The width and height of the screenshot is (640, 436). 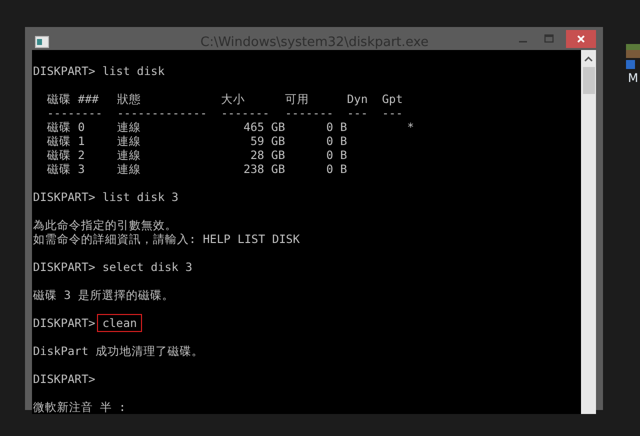 What do you see at coordinates (133, 71) in the screenshot?
I see `command-text: list disk` at bounding box center [133, 71].